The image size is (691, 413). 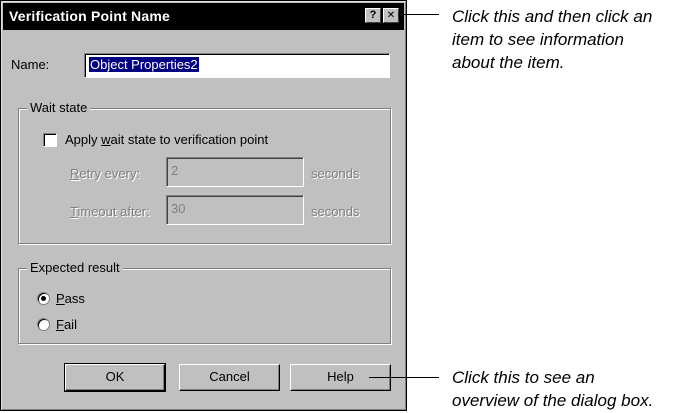 I want to click on dialog-title: Verification Point Name, so click(x=89, y=16).